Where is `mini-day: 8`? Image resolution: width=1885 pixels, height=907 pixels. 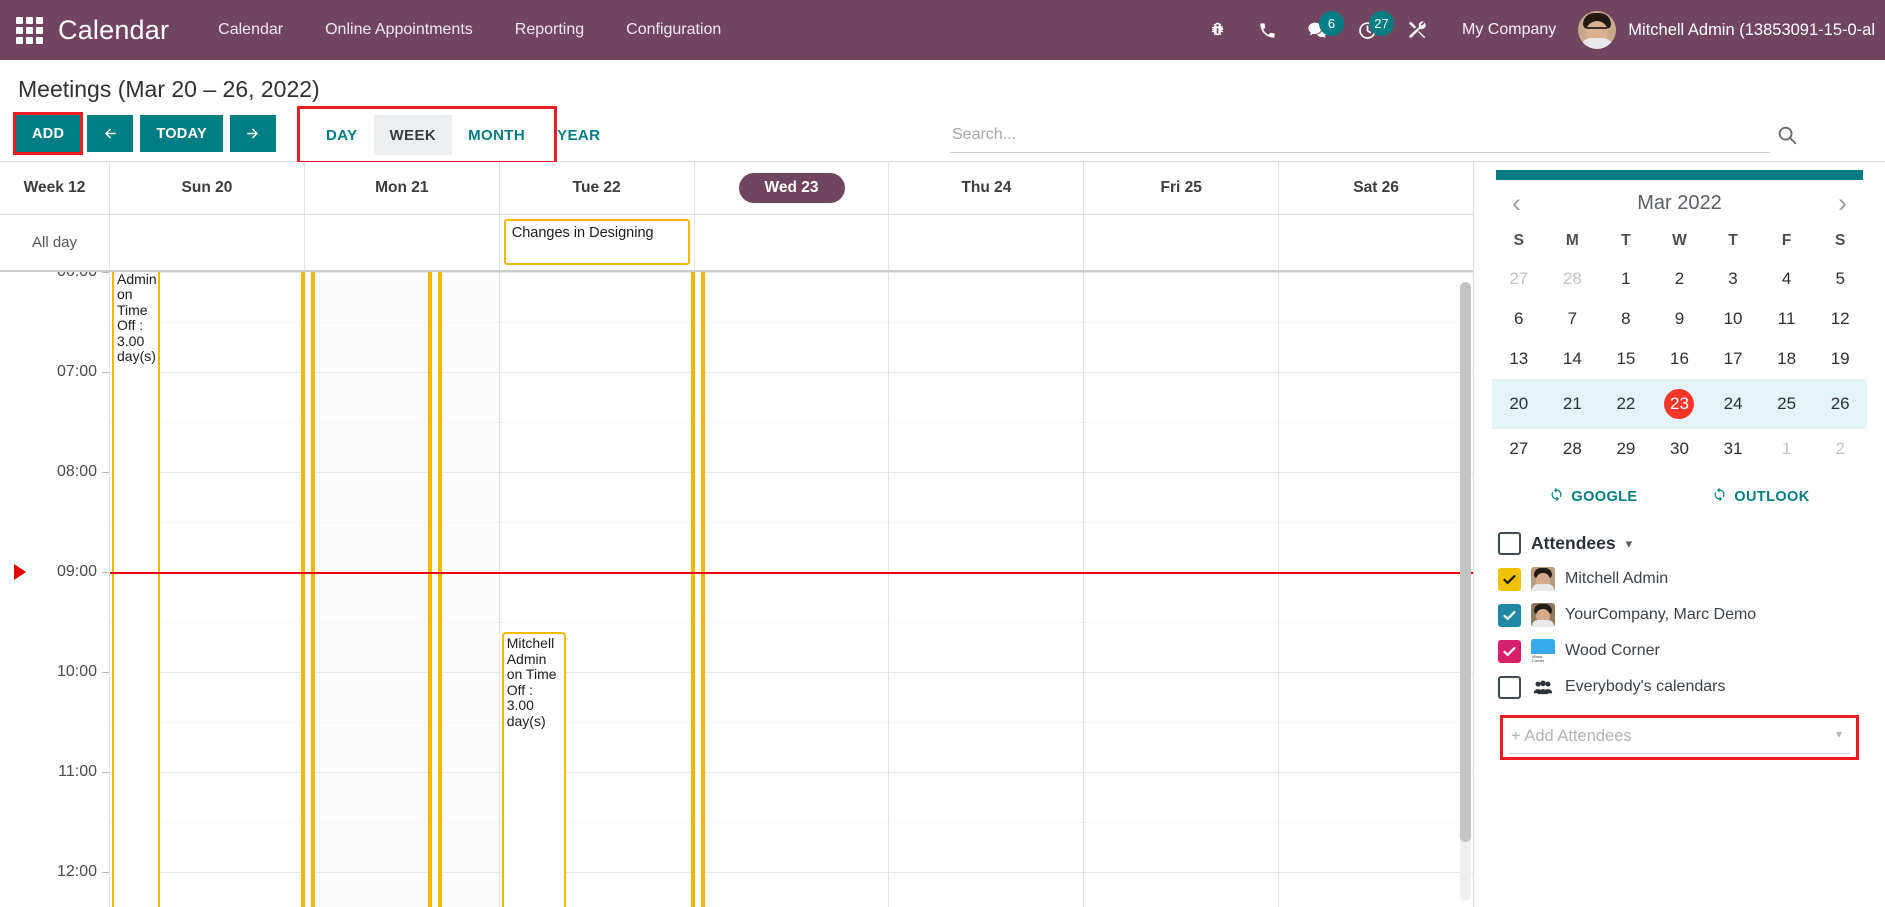
mini-day: 8 is located at coordinates (1626, 319).